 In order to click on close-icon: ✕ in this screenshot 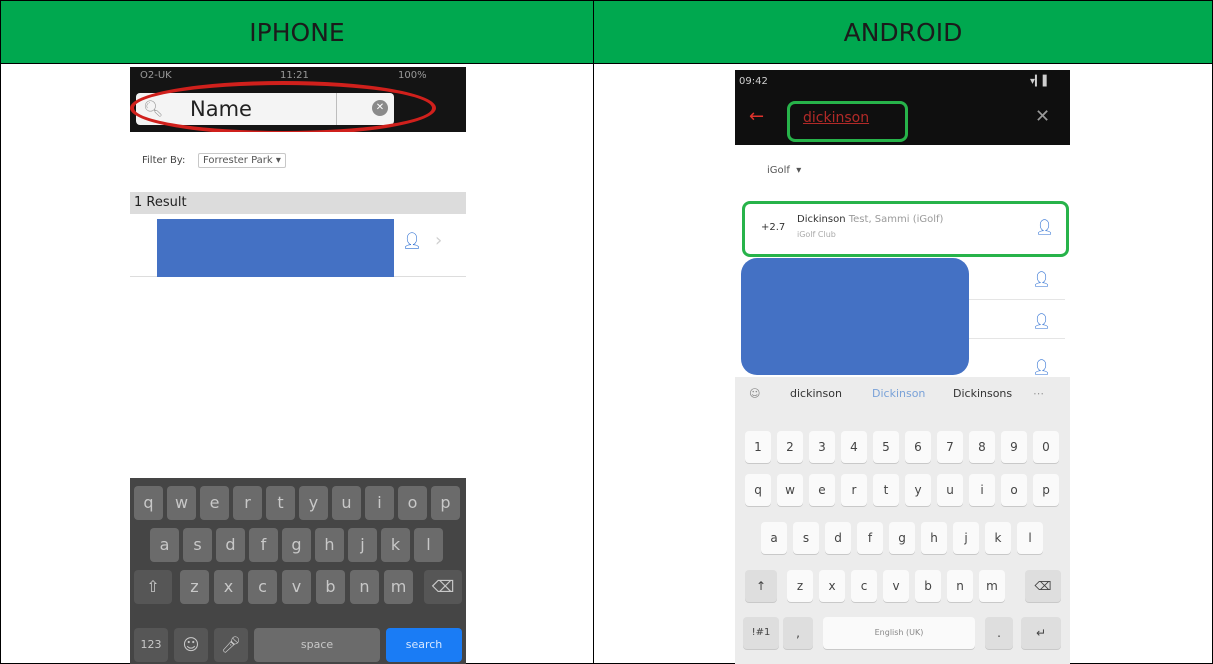, I will do `click(1042, 116)`.